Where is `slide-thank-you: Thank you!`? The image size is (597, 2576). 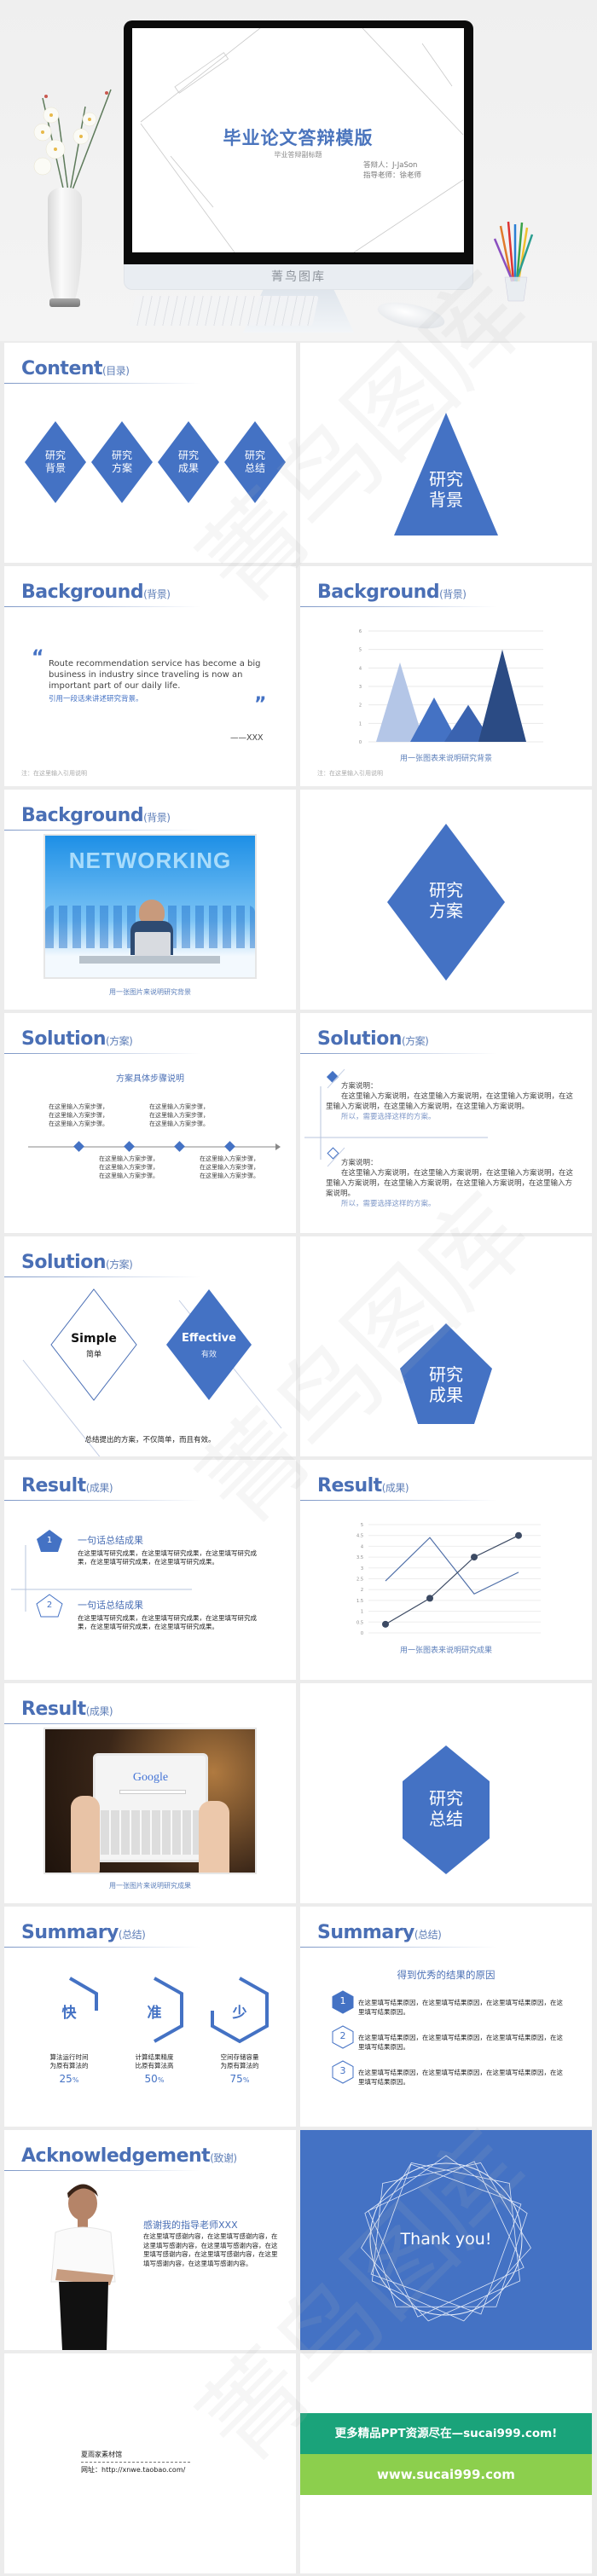 slide-thank-you: Thank you! is located at coordinates (446, 2240).